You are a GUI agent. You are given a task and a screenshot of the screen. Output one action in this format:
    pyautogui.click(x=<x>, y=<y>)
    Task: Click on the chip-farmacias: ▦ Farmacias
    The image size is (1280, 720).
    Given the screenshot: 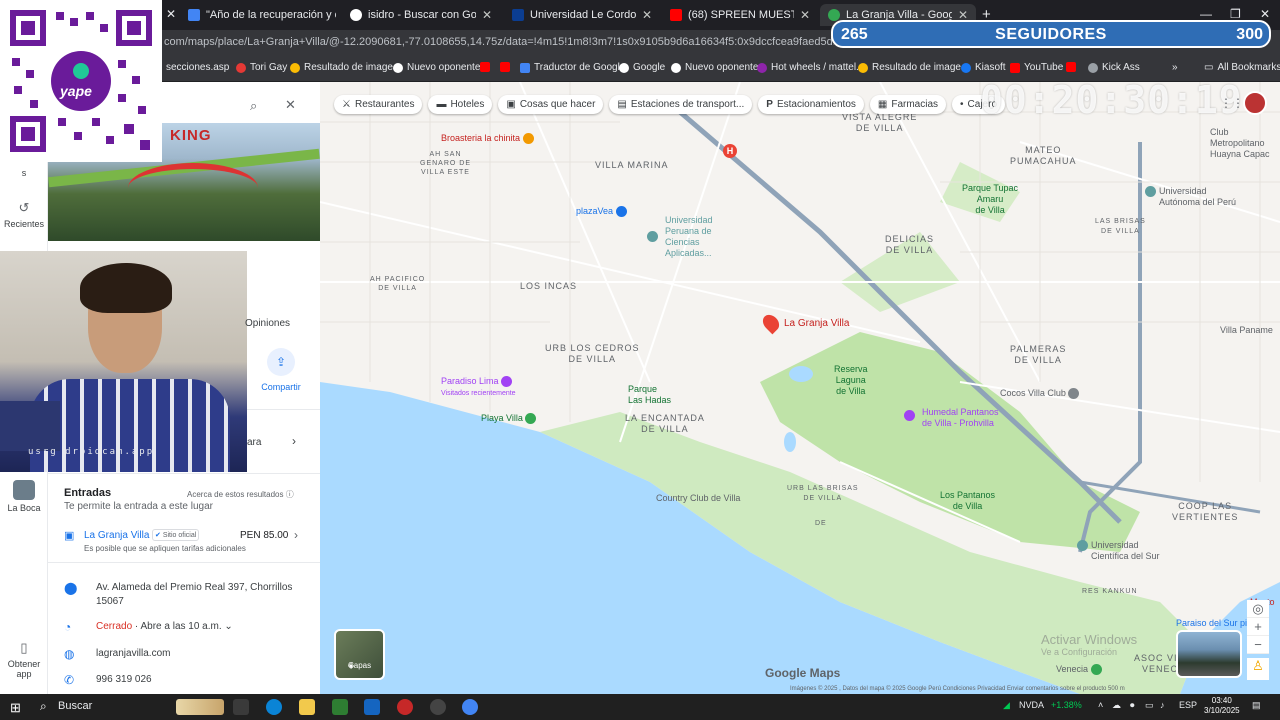 What is the action you would take?
    pyautogui.click(x=908, y=104)
    